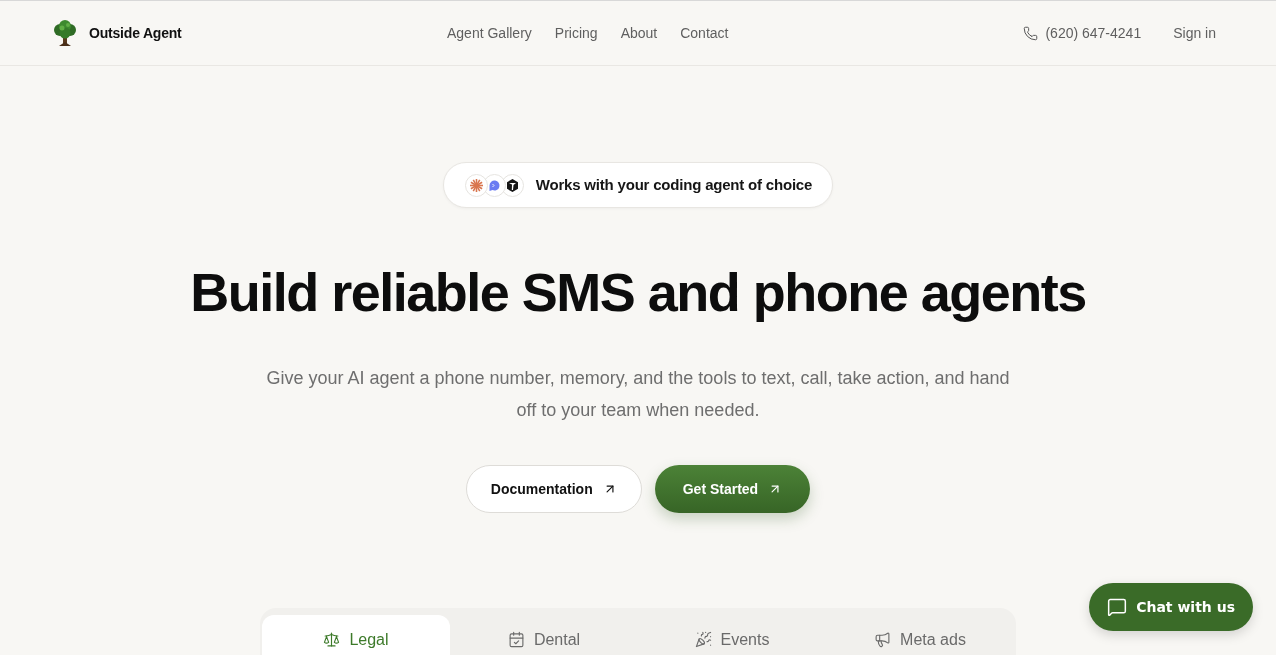 This screenshot has width=1276, height=655. What do you see at coordinates (732, 635) in the screenshot?
I see `use-case-tab: Events` at bounding box center [732, 635].